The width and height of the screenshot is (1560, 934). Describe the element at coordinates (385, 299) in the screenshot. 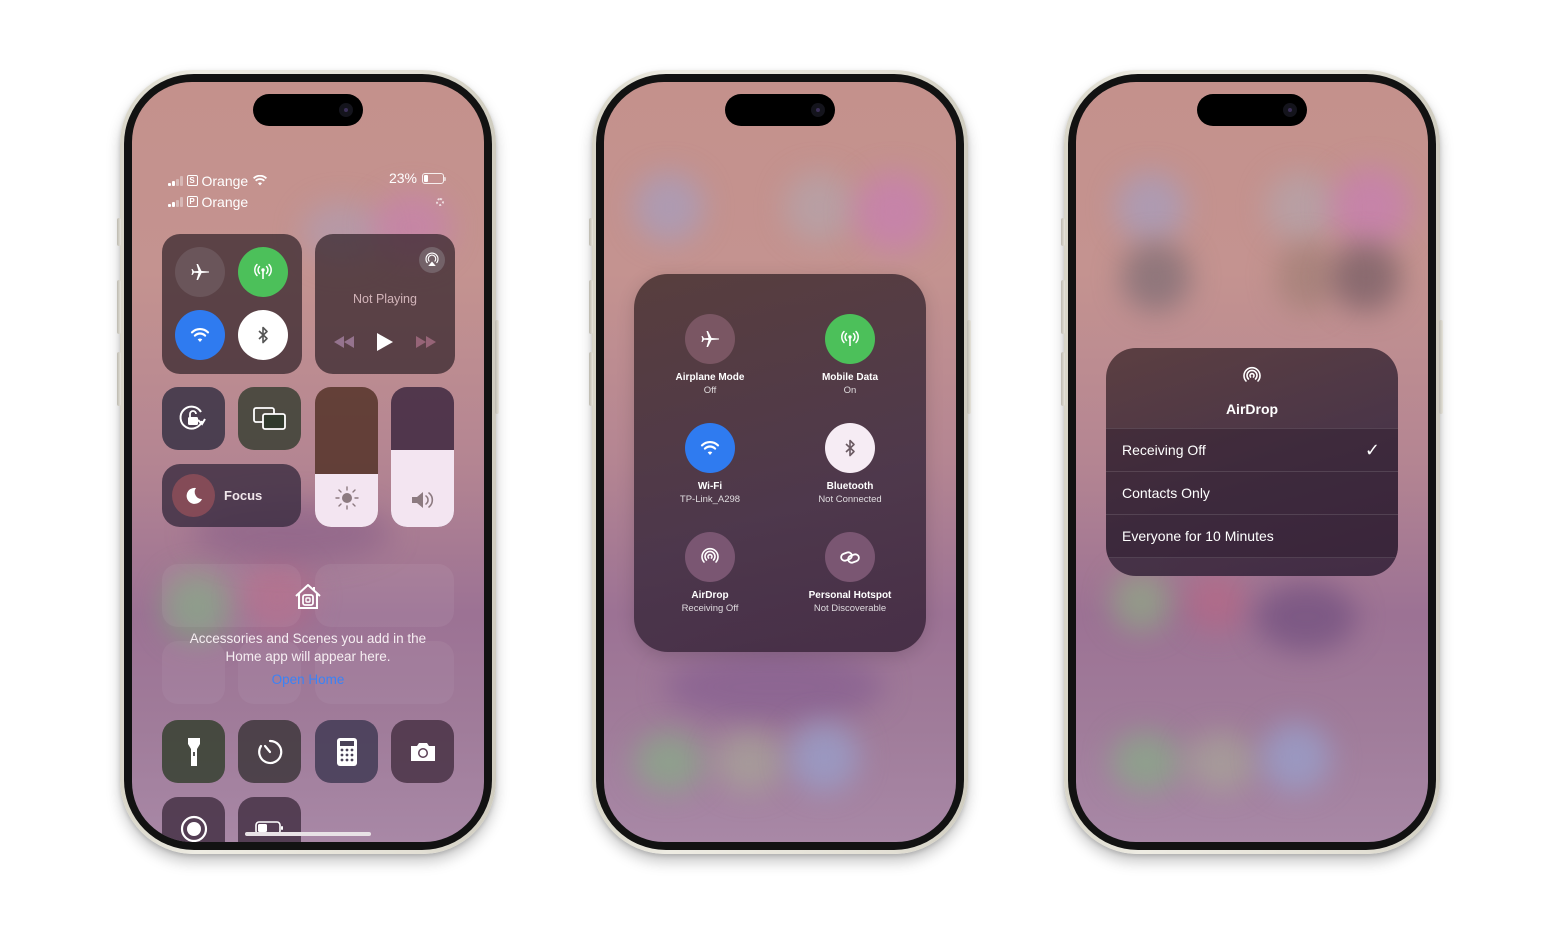

I see `now-playing-label: Not Playing` at that location.